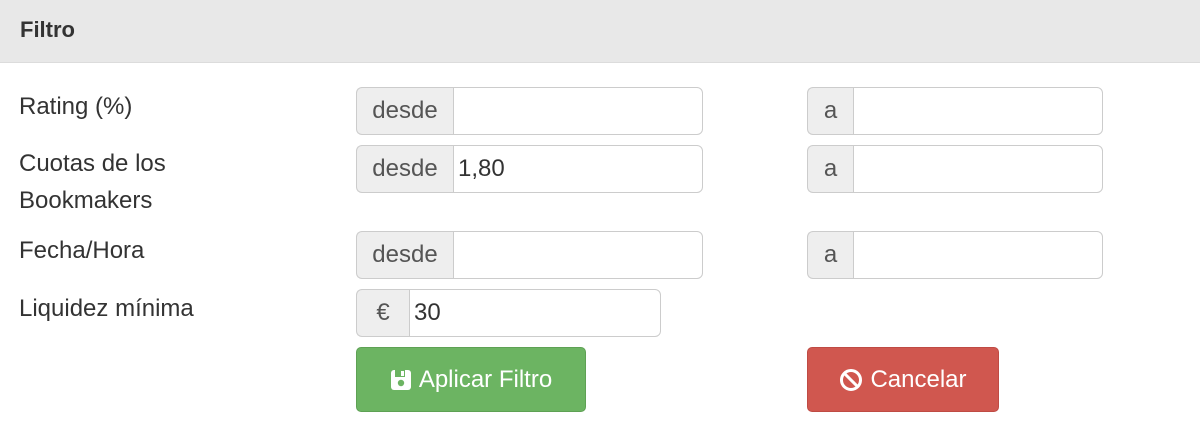  What do you see at coordinates (830, 255) in the screenshot?
I see `datetime-to-addon: a` at bounding box center [830, 255].